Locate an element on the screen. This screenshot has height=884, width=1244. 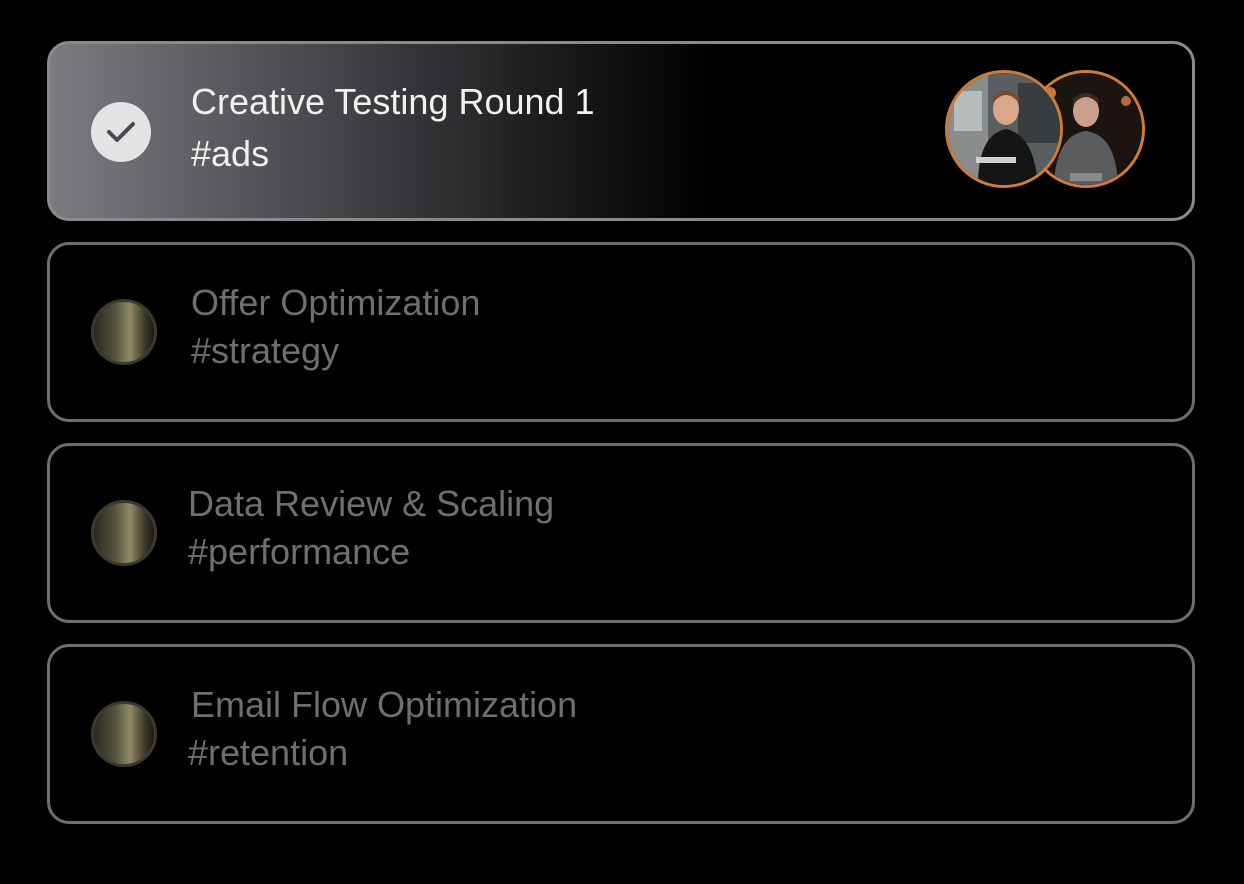
task-tag: #performance is located at coordinates (299, 551).